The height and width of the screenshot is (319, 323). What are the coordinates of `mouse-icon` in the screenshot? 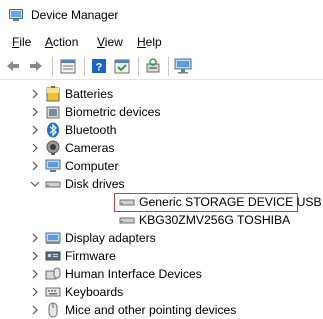 It's located at (53, 310).